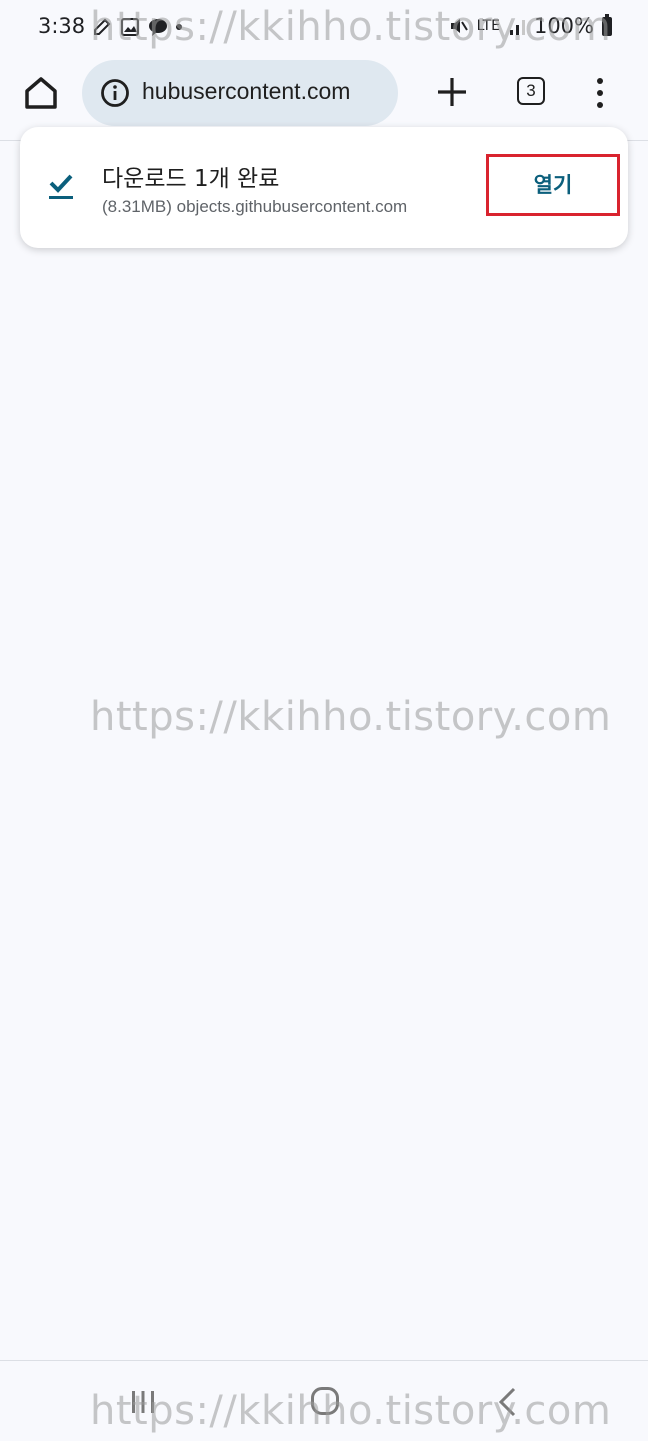 Image resolution: width=648 pixels, height=1441 pixels. I want to click on home-button, so click(325, 1401).